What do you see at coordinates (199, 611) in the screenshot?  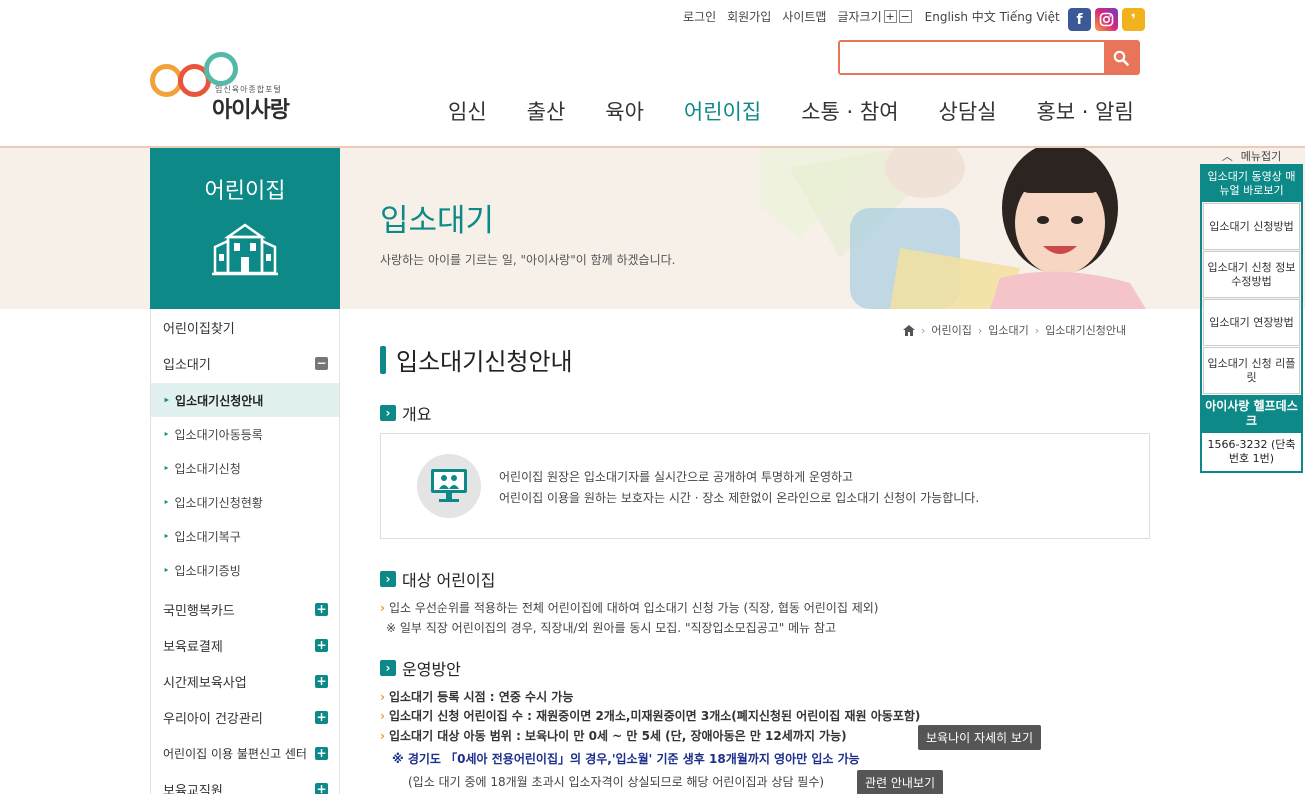 I see `sidebar-item-label: 국민행복카드` at bounding box center [199, 611].